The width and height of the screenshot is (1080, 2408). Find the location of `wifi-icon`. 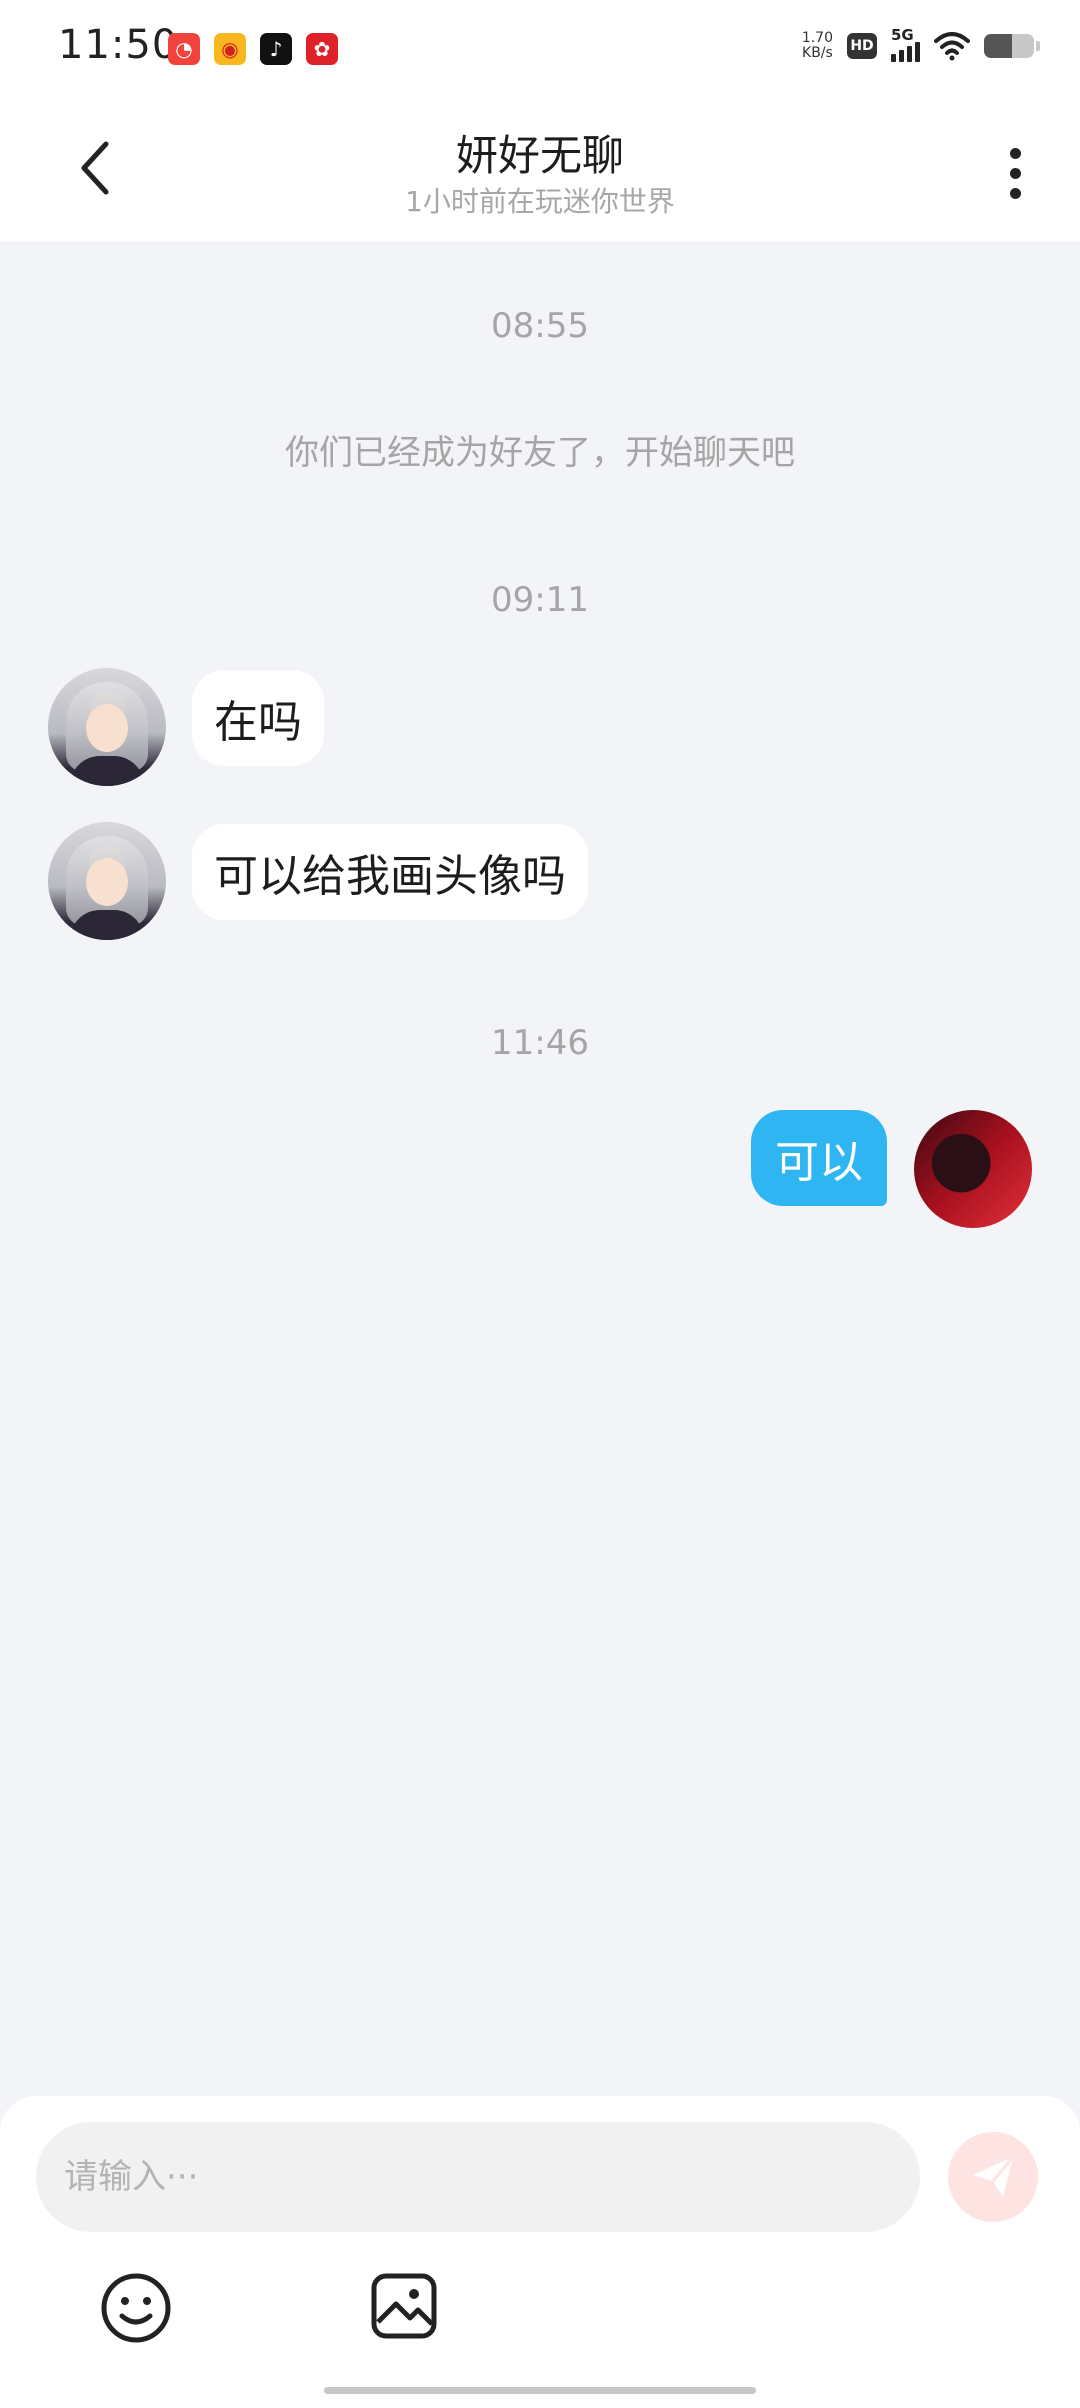

wifi-icon is located at coordinates (952, 46).